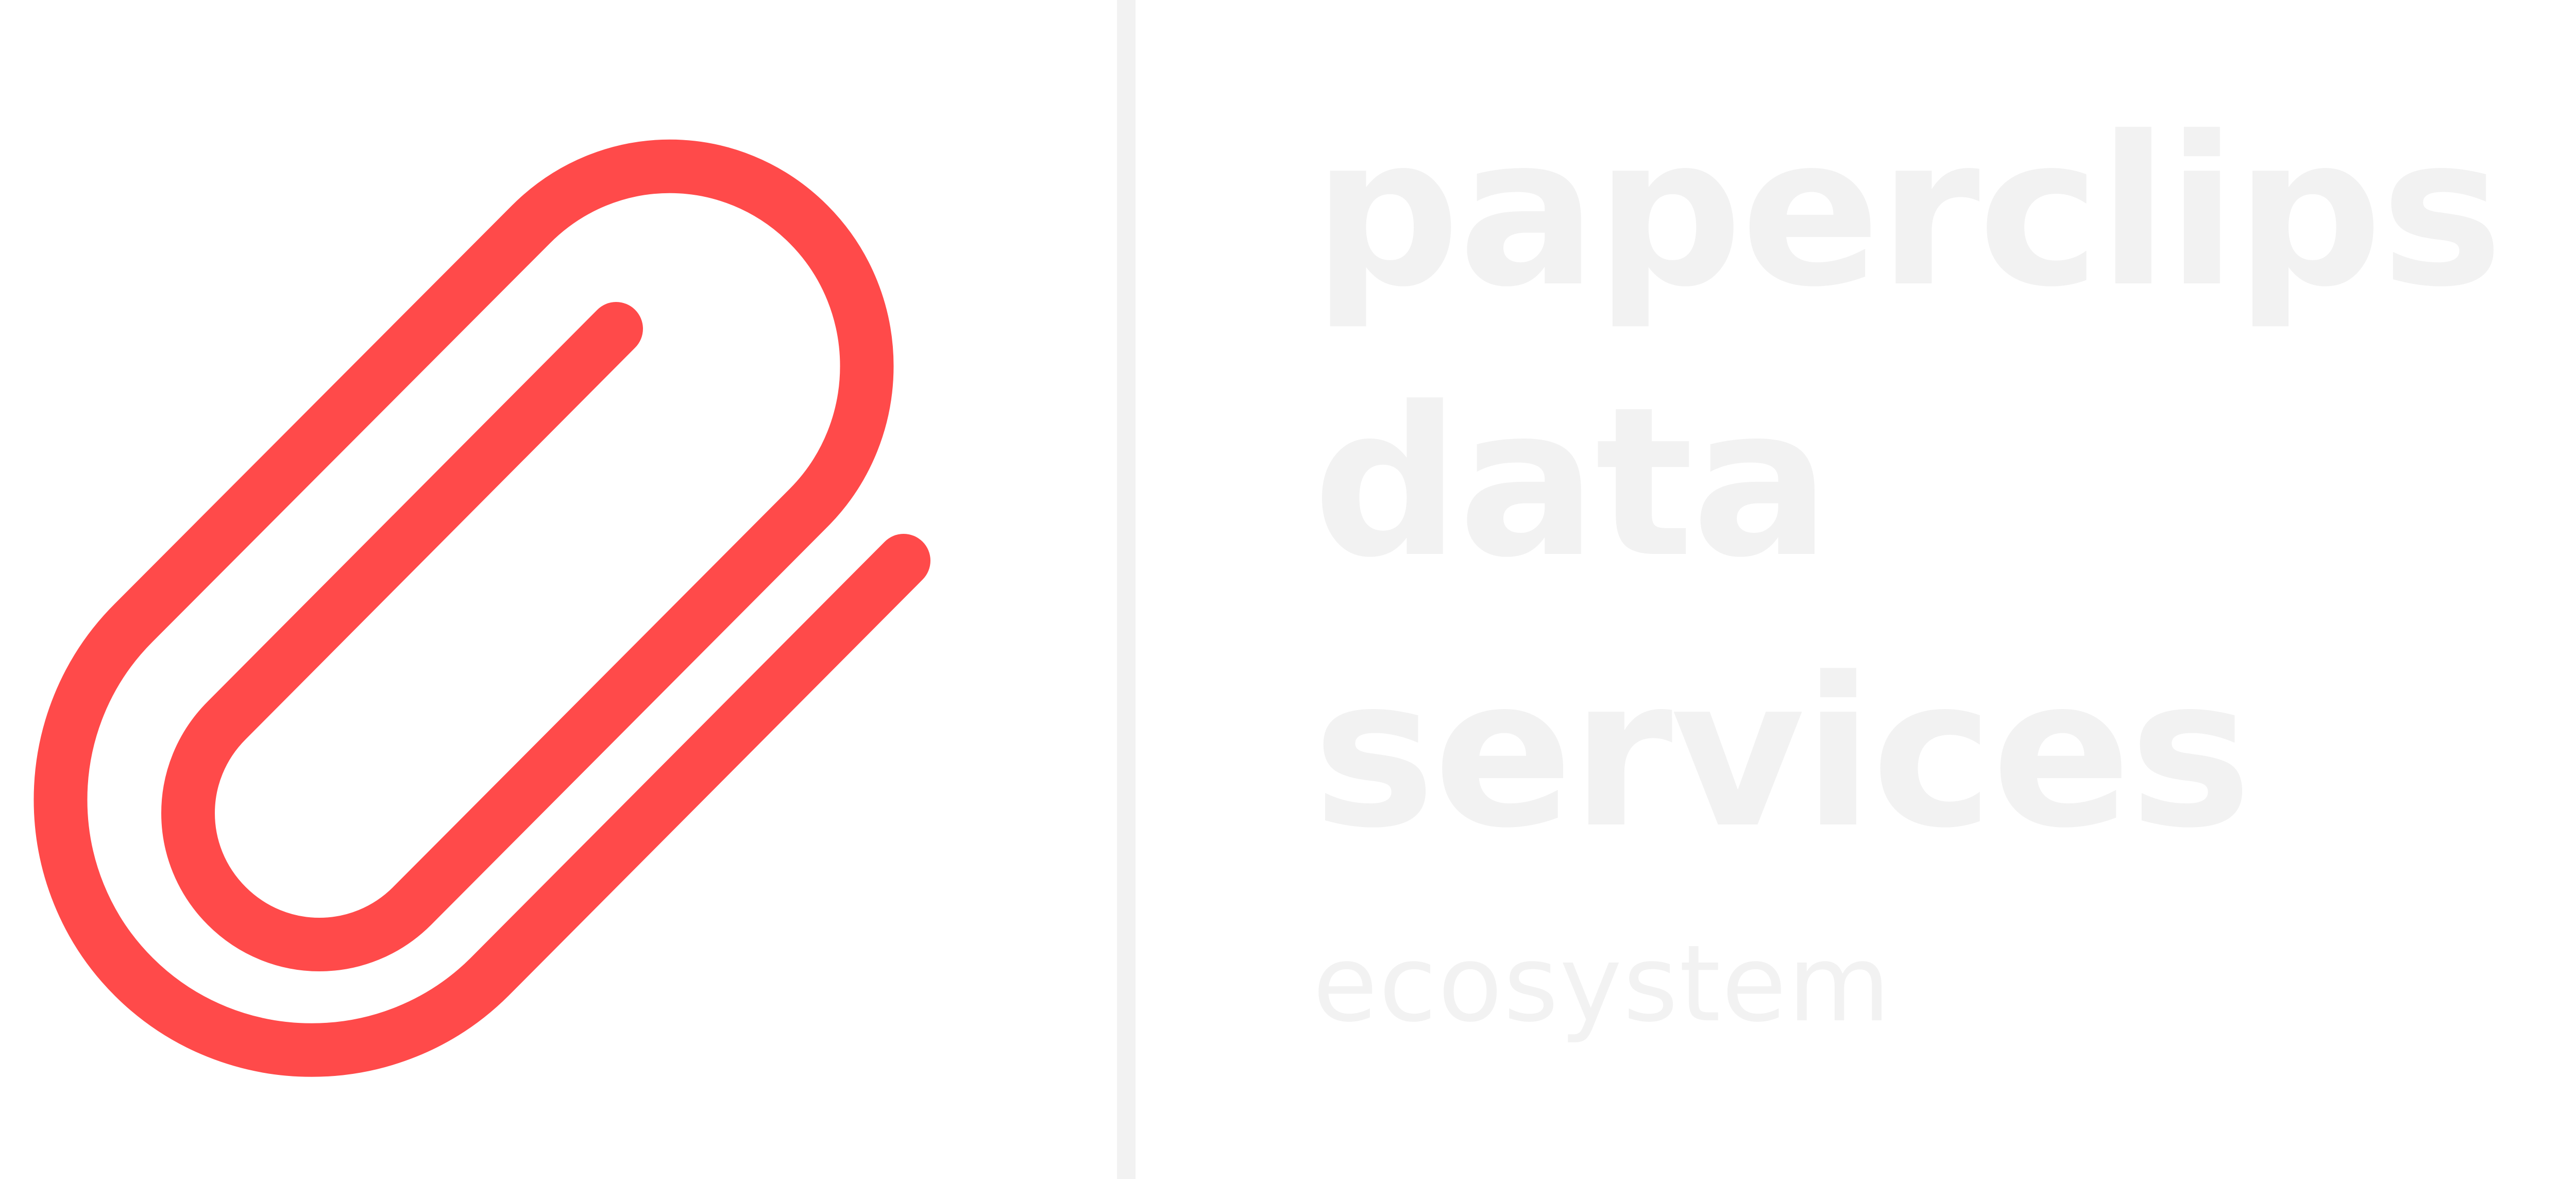  I want to click on wordmark-line-paperclips: paperclips, so click(1908, 213).